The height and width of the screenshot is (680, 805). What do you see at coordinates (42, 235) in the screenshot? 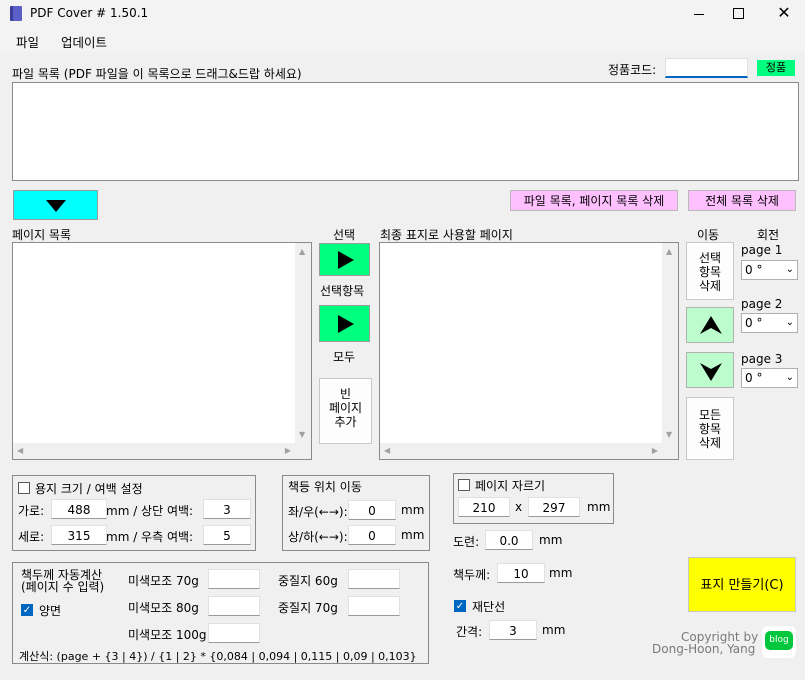
I see `page-list-label: 페이지 목록` at bounding box center [42, 235].